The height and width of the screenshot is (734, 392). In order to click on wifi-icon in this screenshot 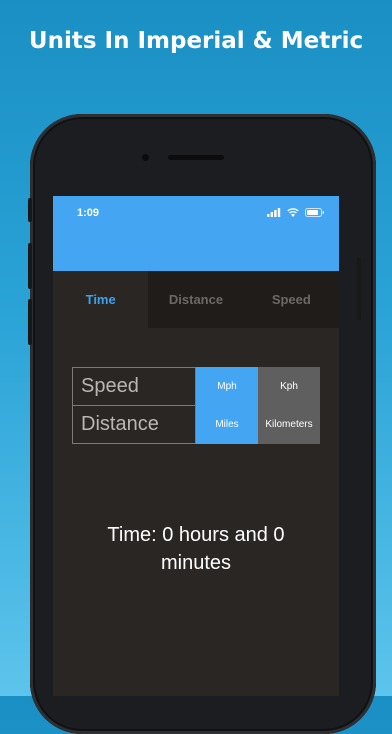, I will do `click(293, 212)`.